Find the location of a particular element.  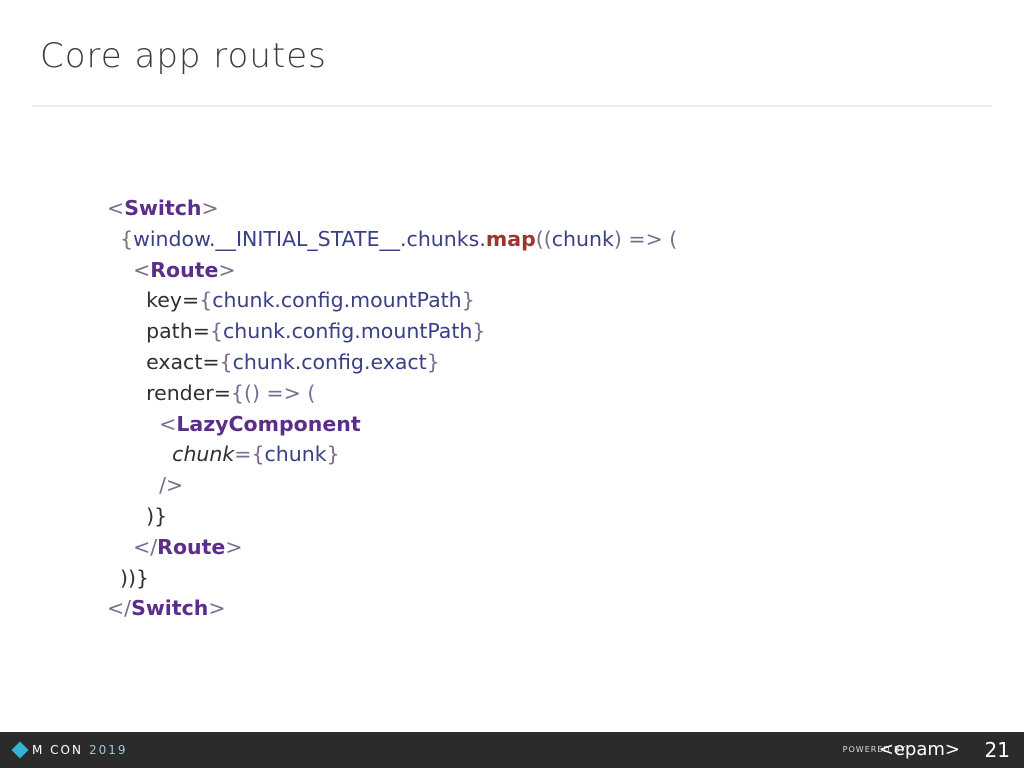

code-line: path={chunk.config.mountPath} is located at coordinates (392, 331).